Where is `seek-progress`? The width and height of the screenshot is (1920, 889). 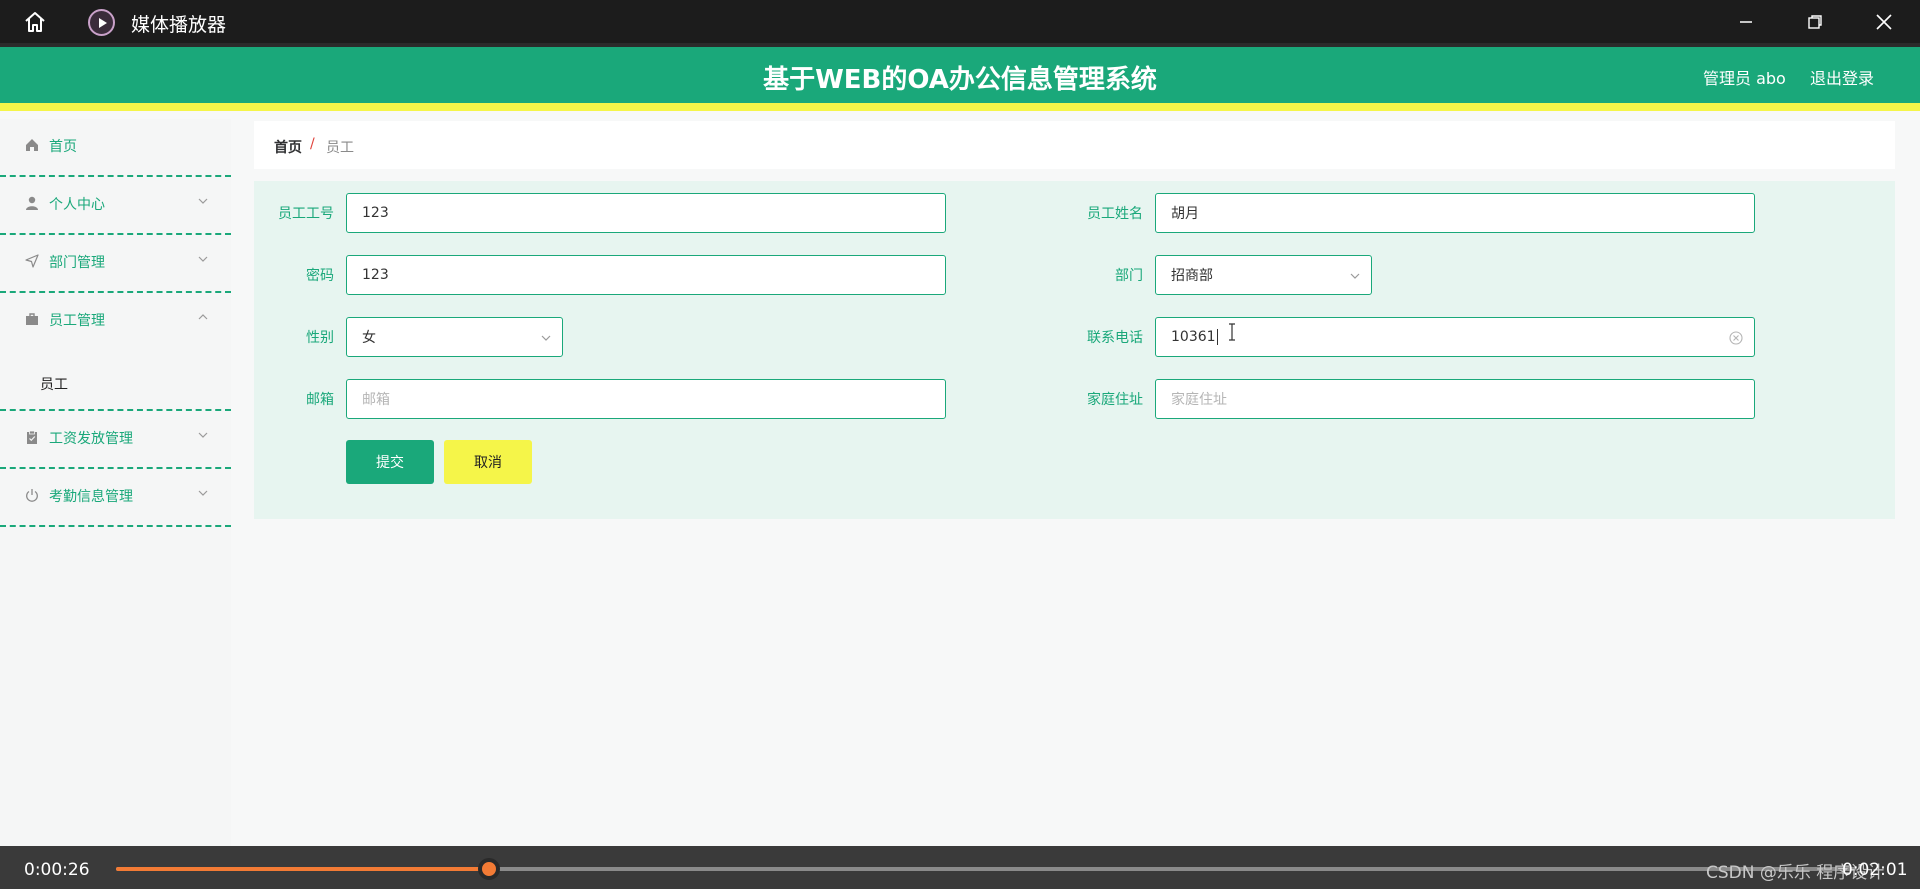
seek-progress is located at coordinates (303, 869).